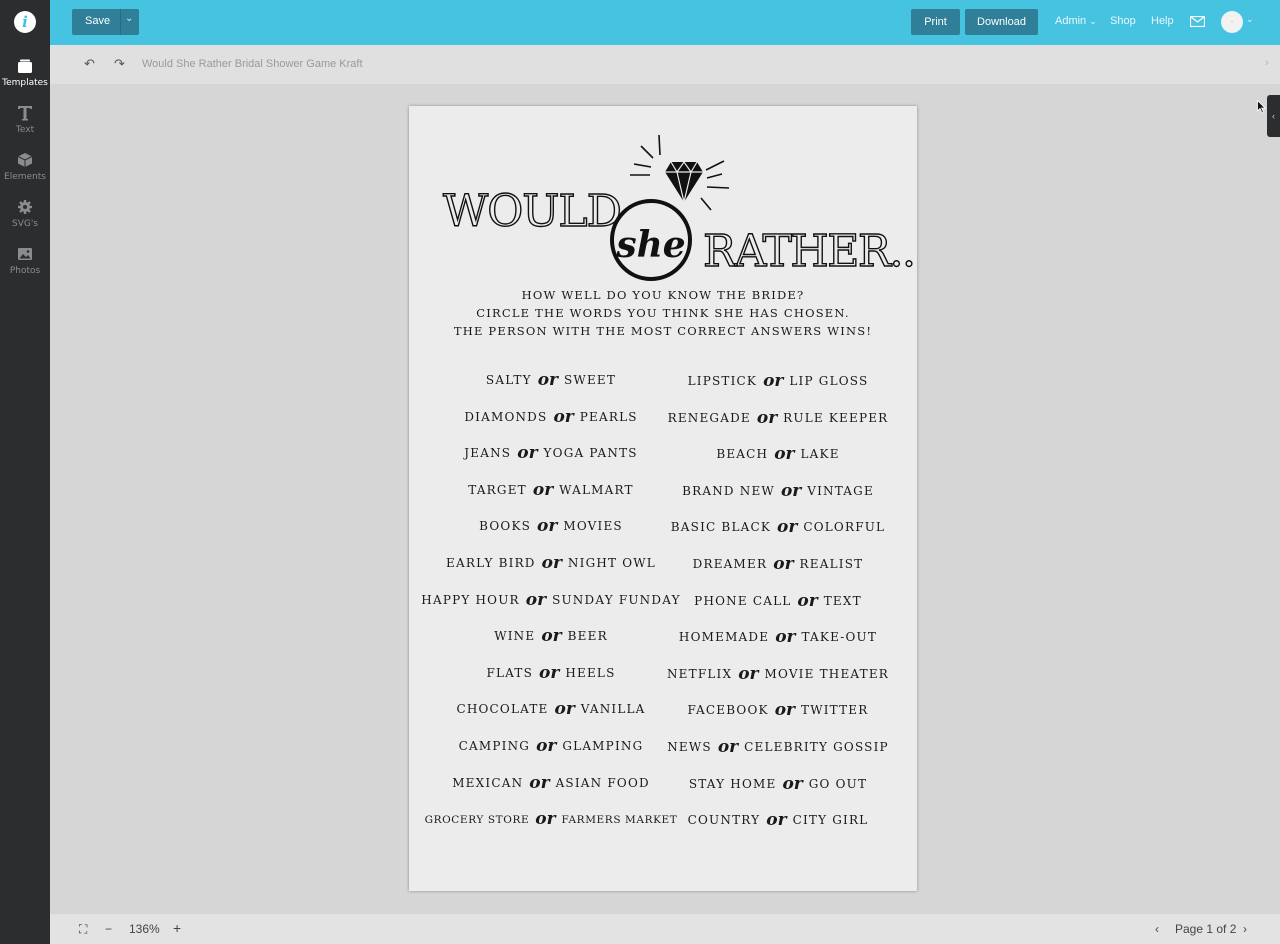  I want to click on option-b: COLORFUL, so click(844, 527).